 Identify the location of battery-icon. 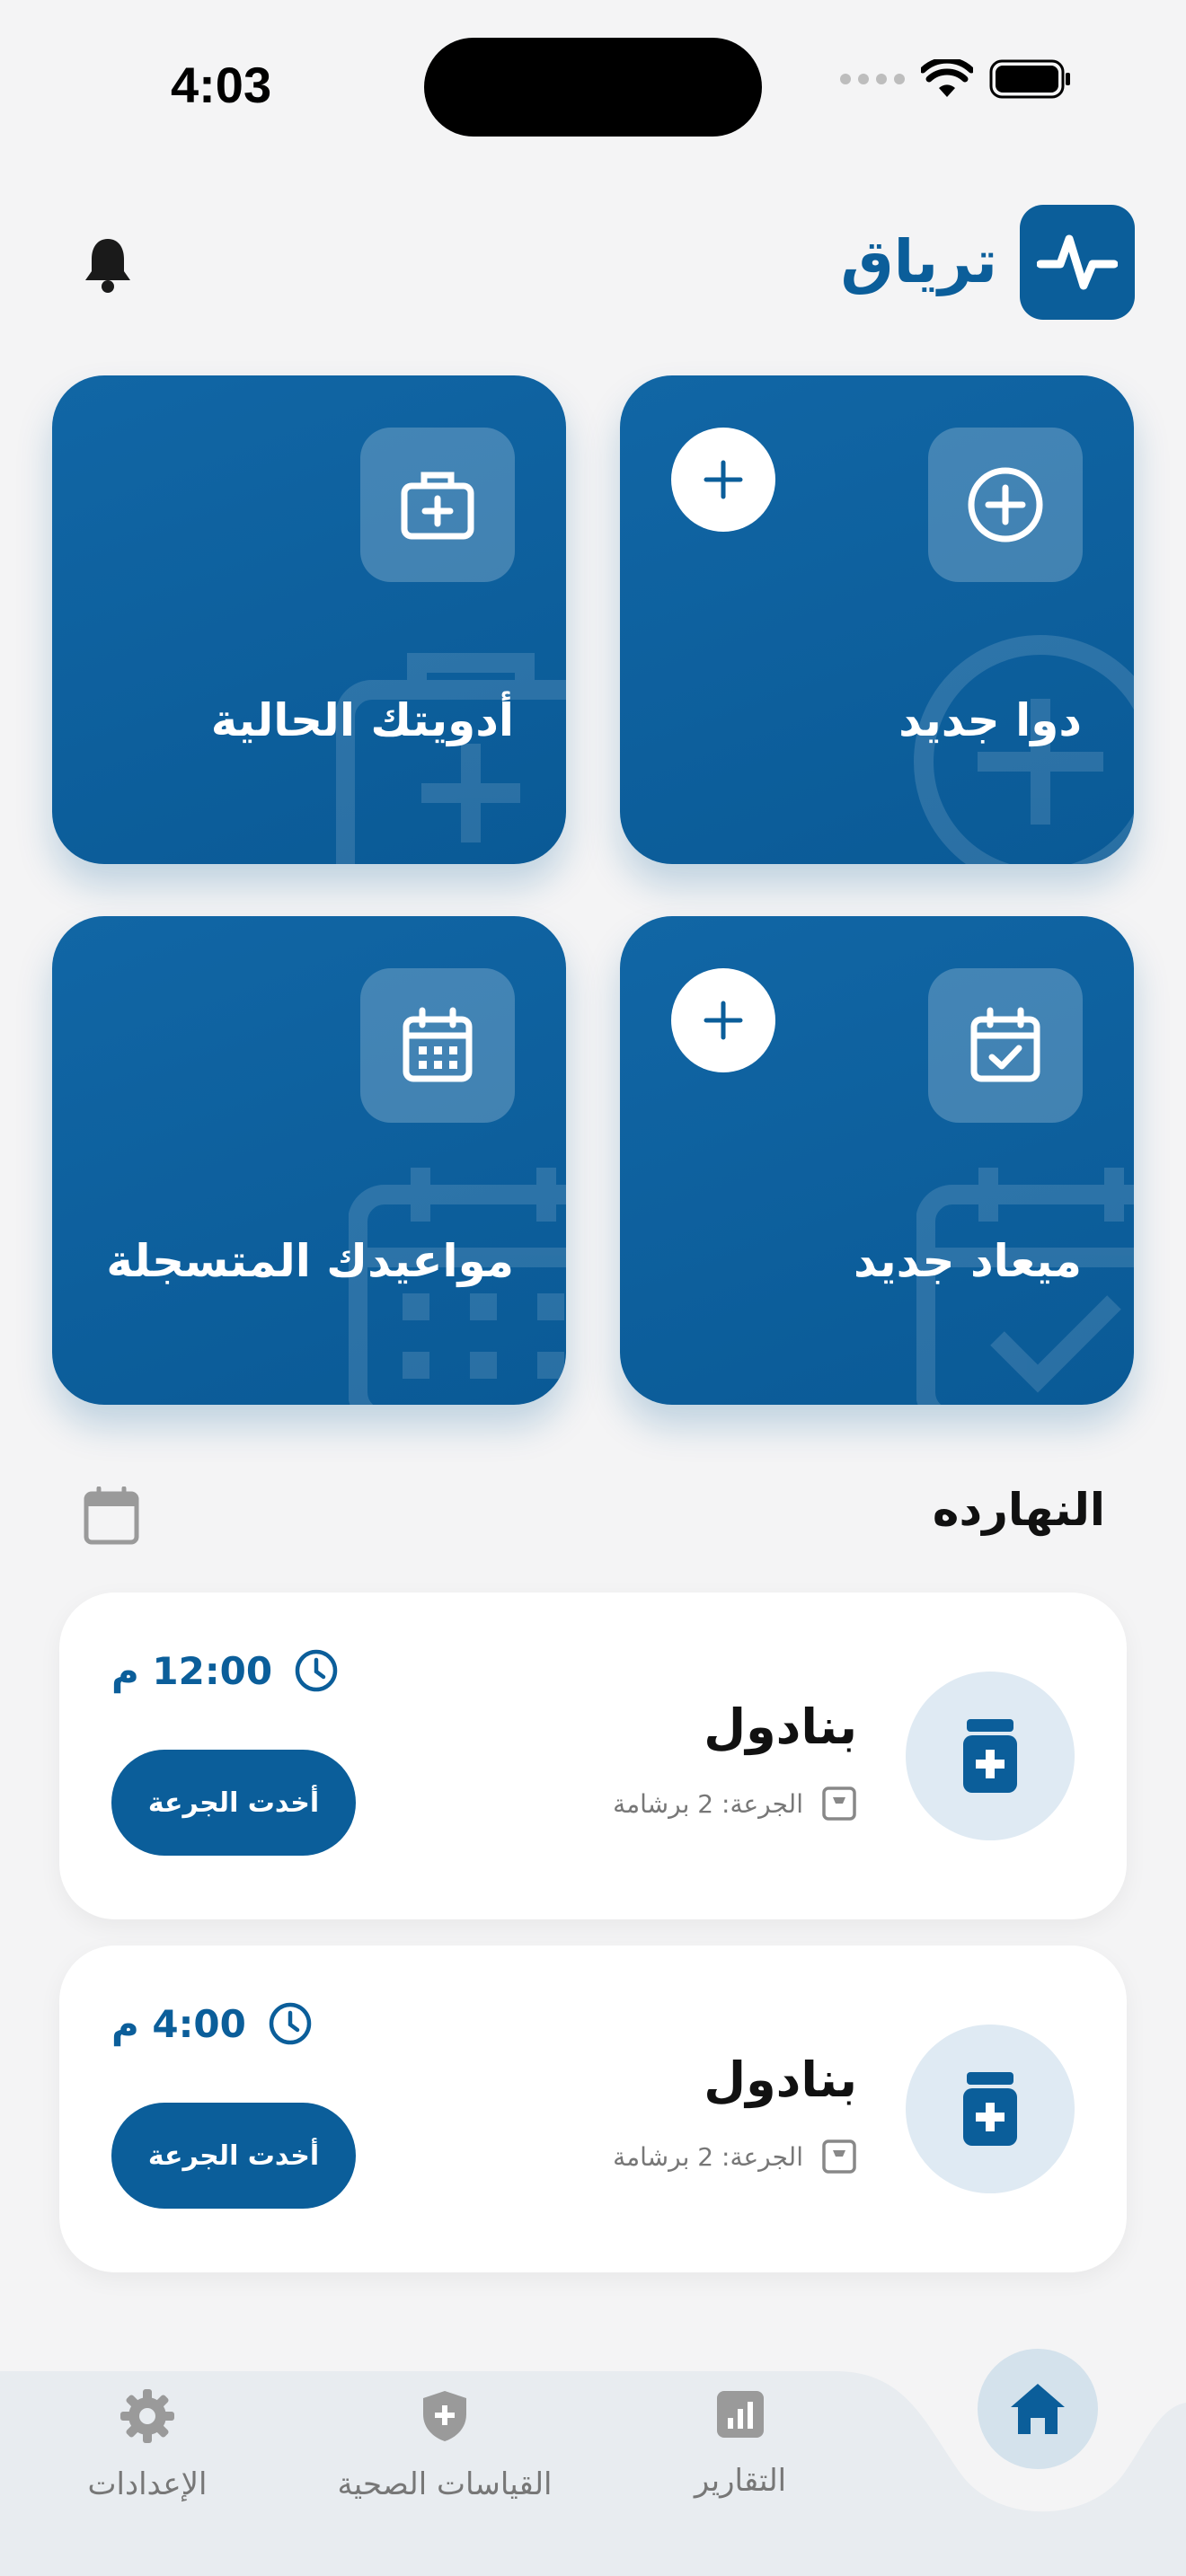
(1029, 79).